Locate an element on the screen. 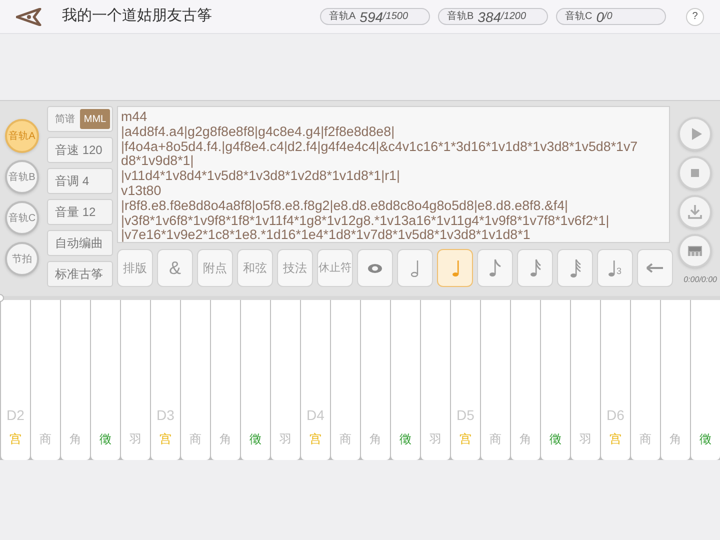 The width and height of the screenshot is (720, 540). tool-button: 和弦 is located at coordinates (255, 268).